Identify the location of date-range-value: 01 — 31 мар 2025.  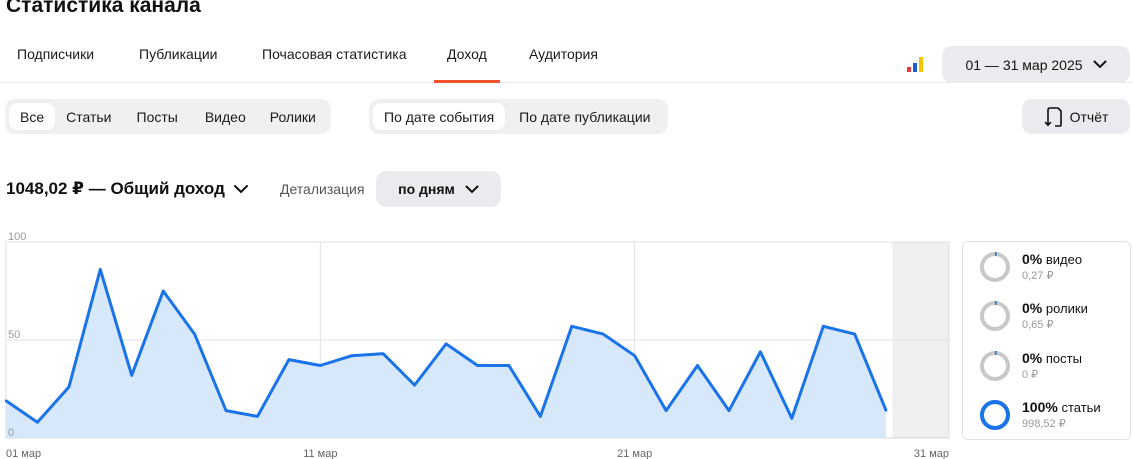
(1024, 64).